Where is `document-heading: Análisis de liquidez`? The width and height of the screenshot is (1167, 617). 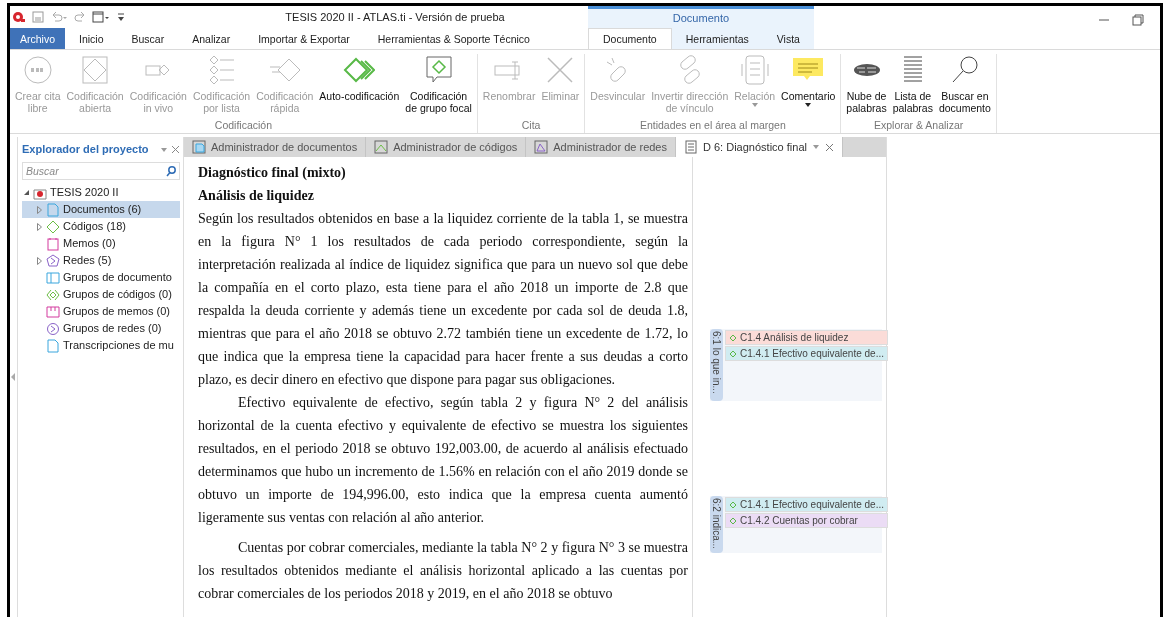
document-heading: Análisis de liquidez is located at coordinates (256, 196).